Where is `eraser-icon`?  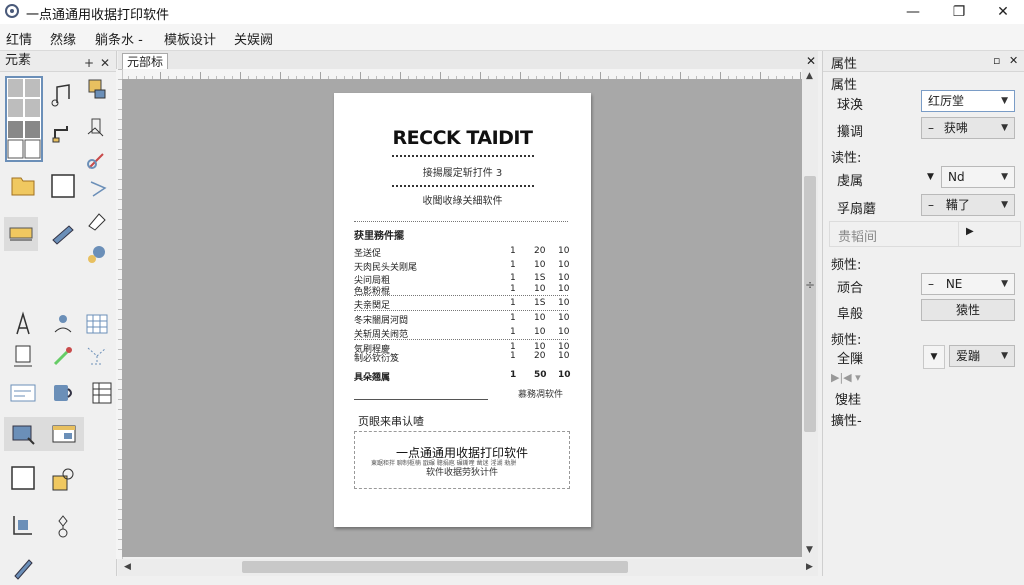
eraser-icon is located at coordinates (97, 220).